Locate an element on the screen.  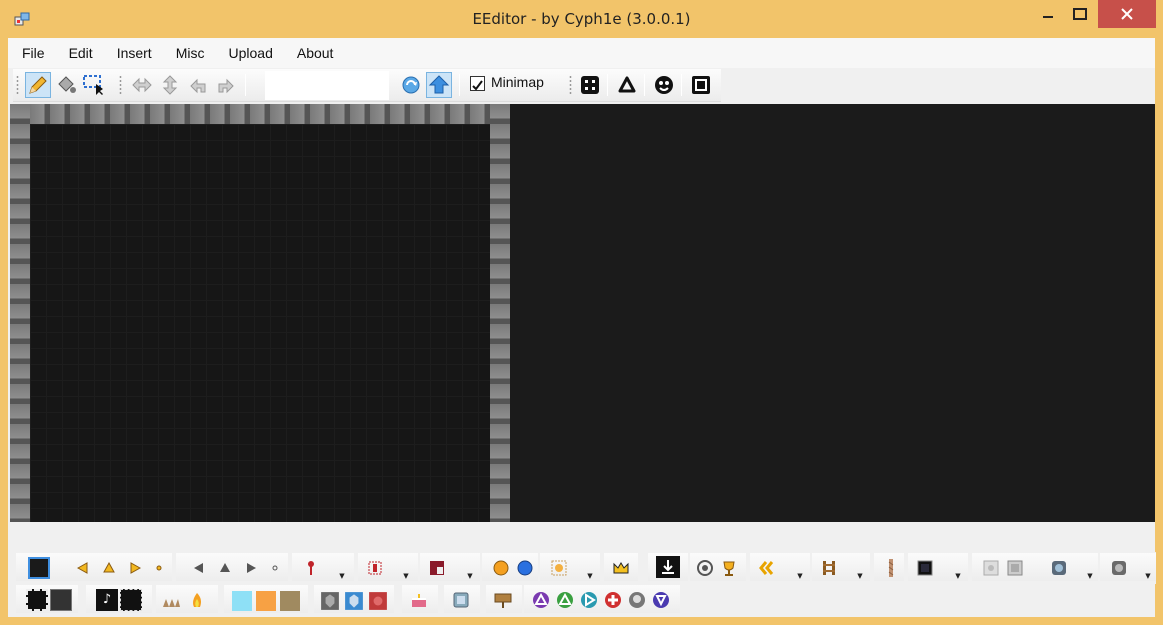
sign-icon is located at coordinates (503, 600).